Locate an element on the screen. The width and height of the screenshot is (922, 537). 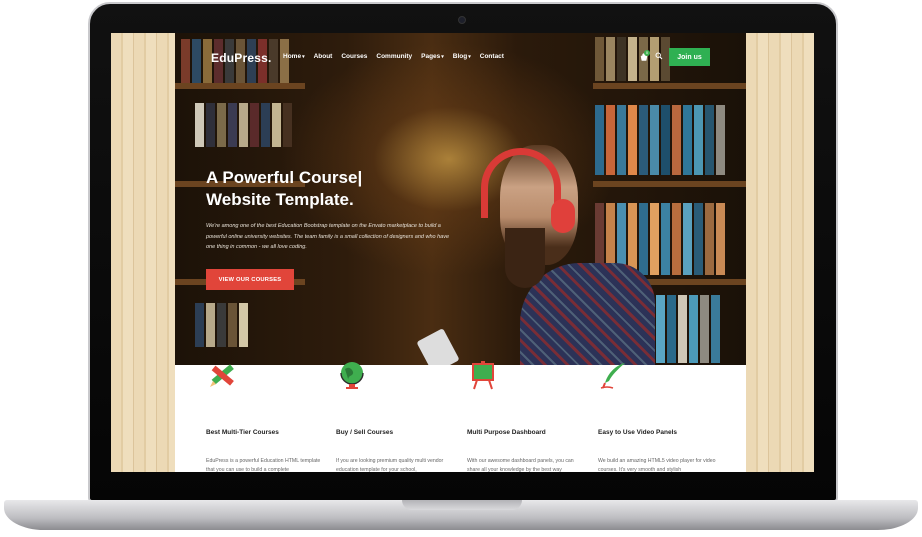
camera-icon is located at coordinates (462, 20).